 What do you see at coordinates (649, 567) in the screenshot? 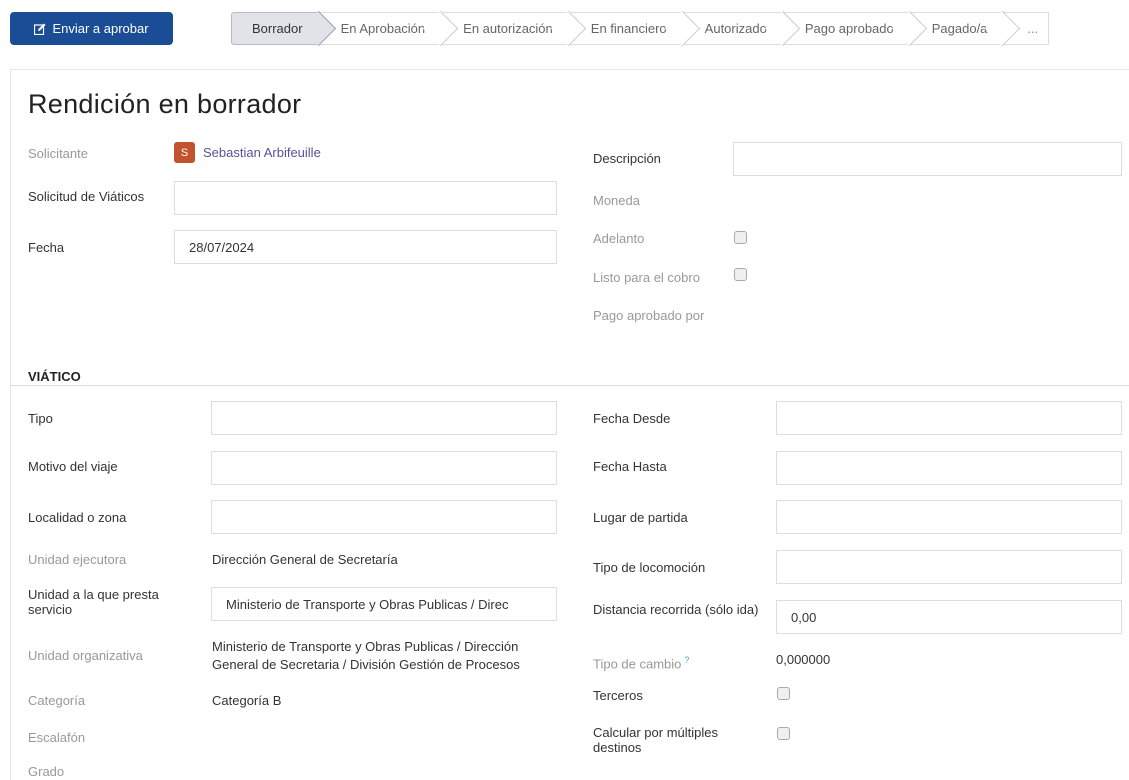
I see `tipo-locomocion-label: Tipo de locomoción` at bounding box center [649, 567].